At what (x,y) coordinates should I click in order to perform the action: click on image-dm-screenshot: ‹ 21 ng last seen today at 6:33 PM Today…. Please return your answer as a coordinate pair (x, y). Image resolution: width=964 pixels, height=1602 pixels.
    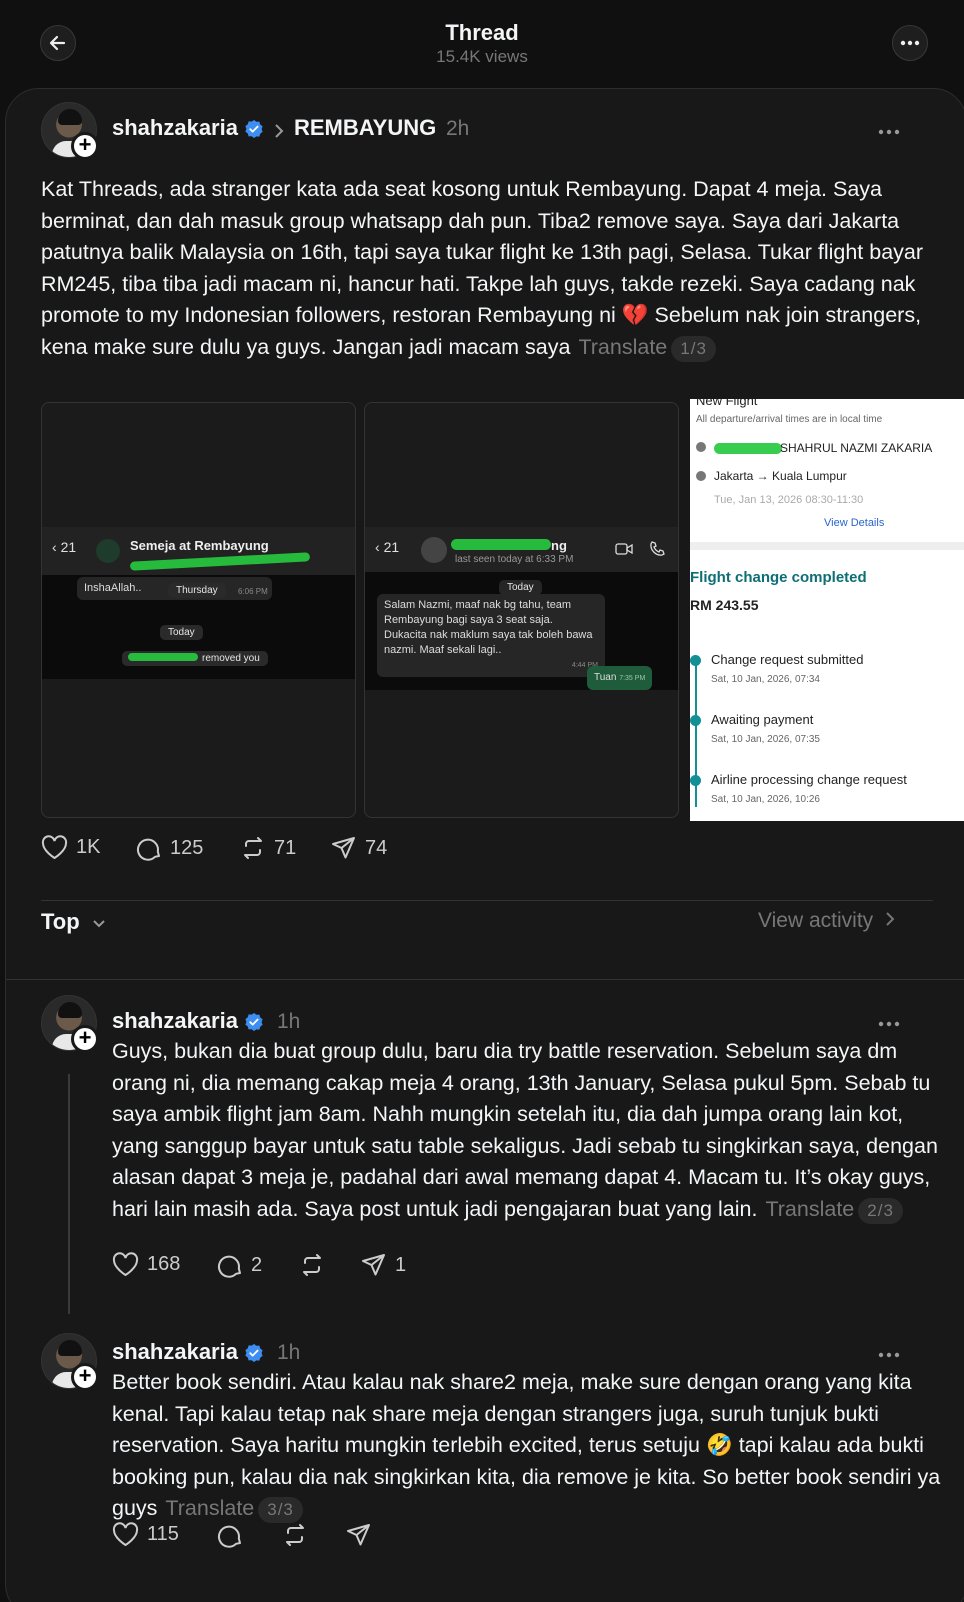
    Looking at the image, I should click on (521, 610).